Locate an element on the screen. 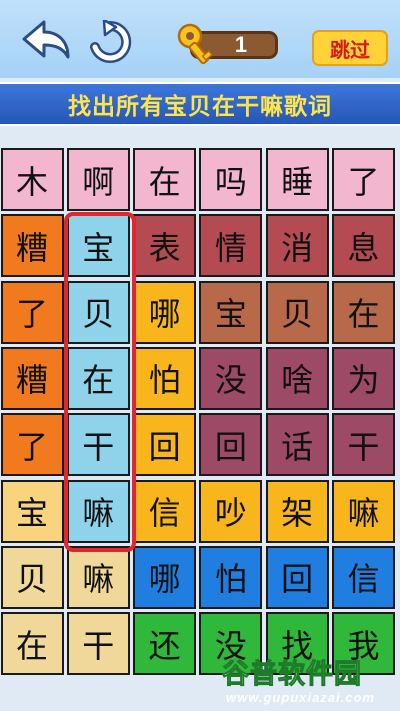 This screenshot has height=711, width=400. grid-cell: 木 is located at coordinates (32, 179).